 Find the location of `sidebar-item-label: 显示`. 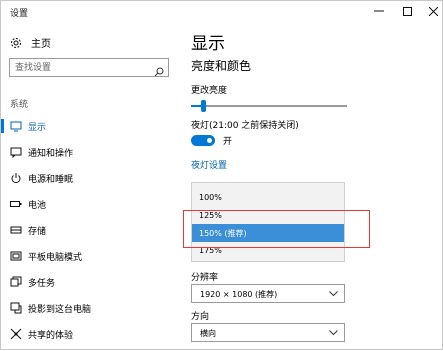

sidebar-item-label: 显示 is located at coordinates (37, 128).